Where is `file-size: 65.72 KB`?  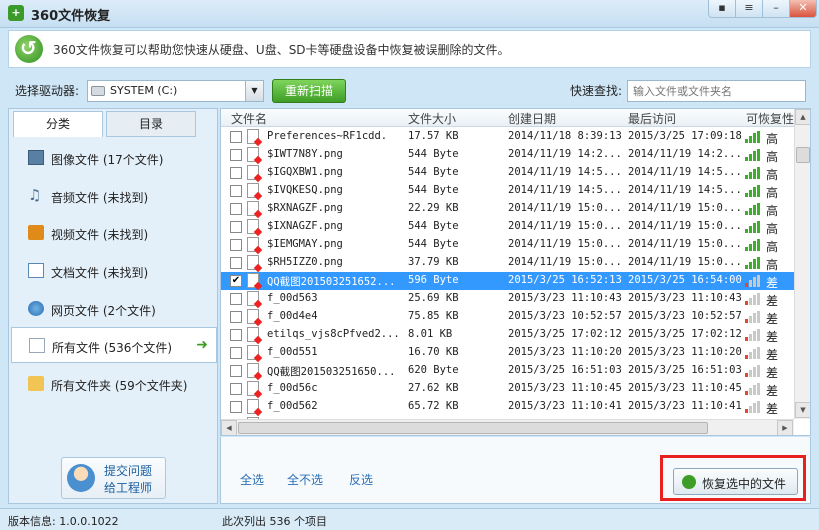 file-size: 65.72 KB is located at coordinates (433, 406).